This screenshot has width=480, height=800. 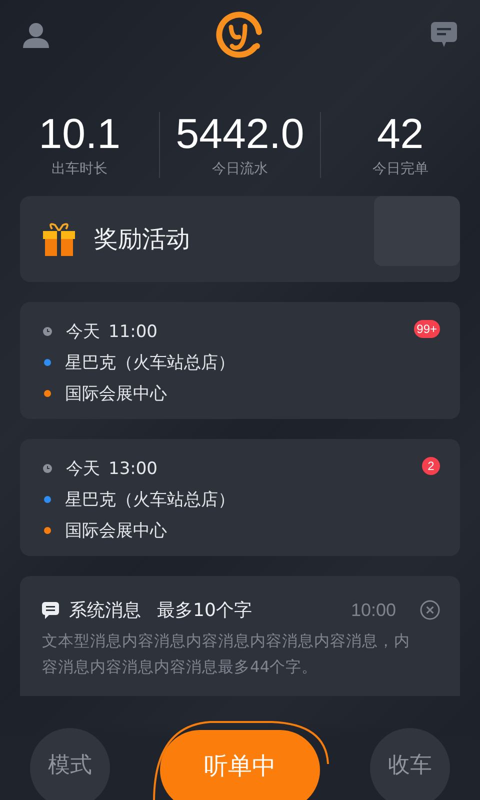 I want to click on close-icon, so click(x=430, y=610).